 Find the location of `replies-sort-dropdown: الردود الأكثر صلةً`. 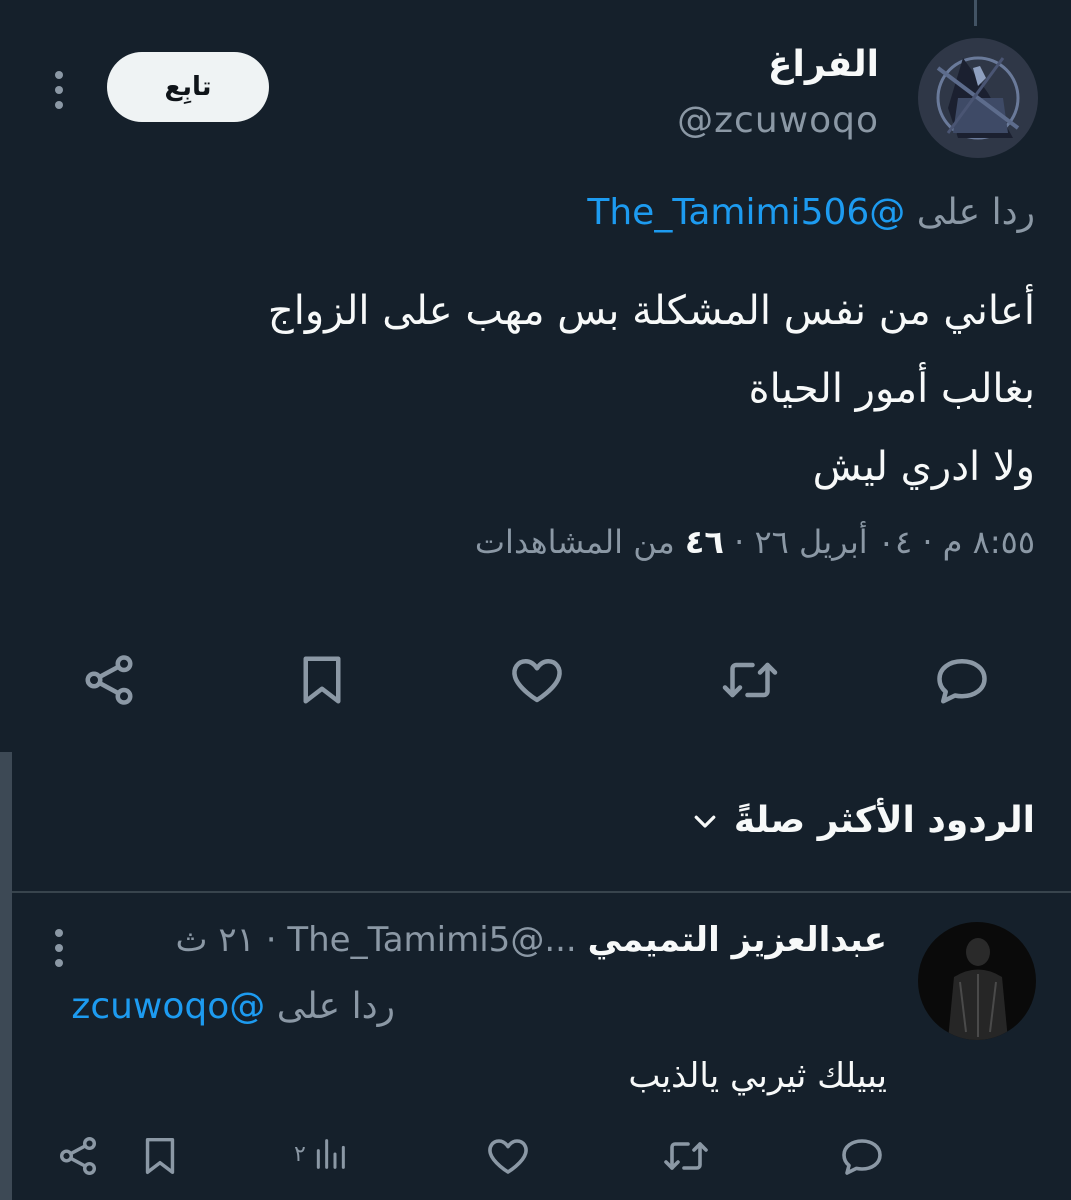

replies-sort-dropdown: الردود الأكثر صلةً is located at coordinates (862, 820).